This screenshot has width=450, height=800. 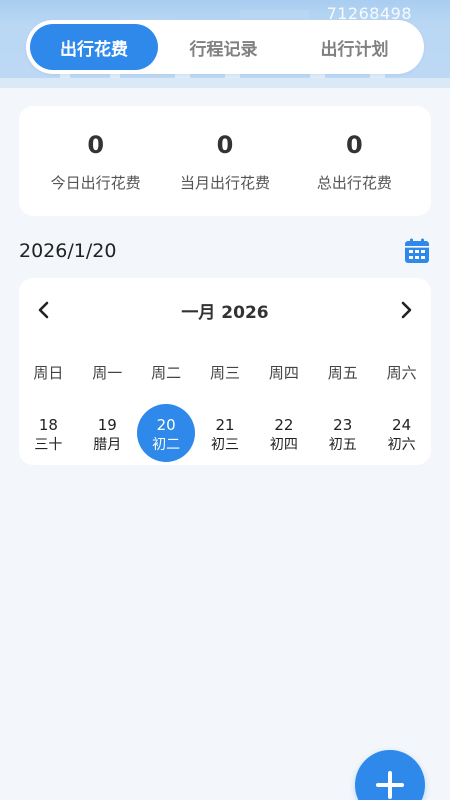 I want to click on calendar-day: 23 初五, so click(x=342, y=434).